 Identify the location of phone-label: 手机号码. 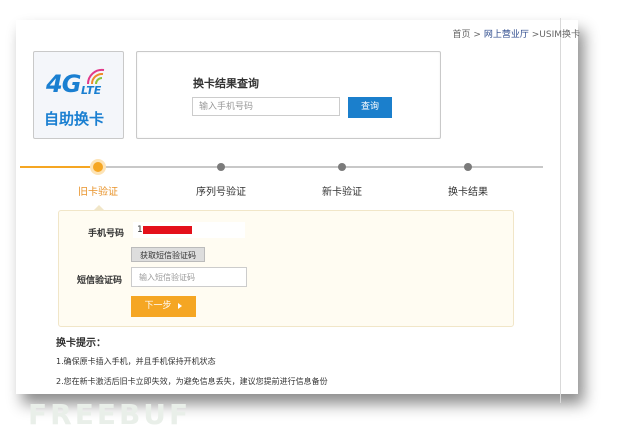
(106, 234).